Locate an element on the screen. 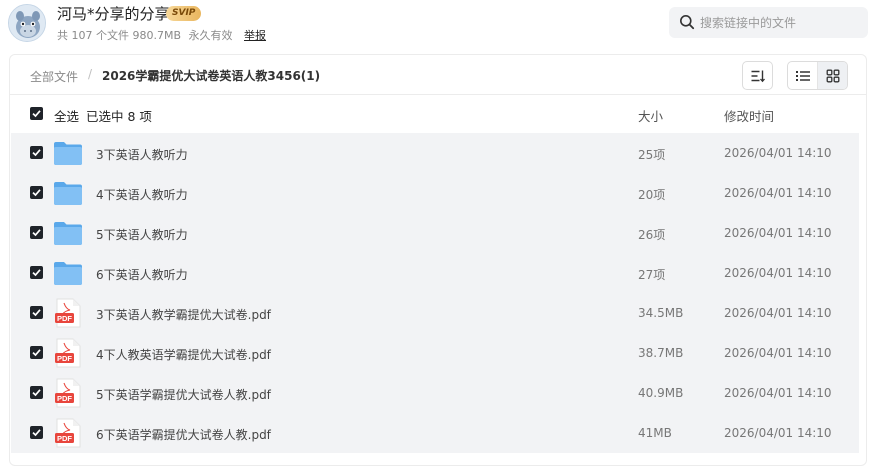  report-link: 举报 is located at coordinates (255, 35).